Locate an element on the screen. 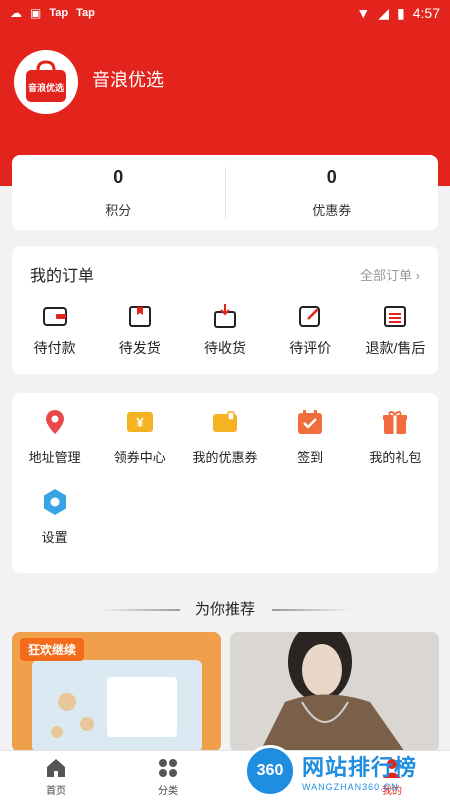 Image resolution: width=450 pixels, height=800 pixels. promo-banner: 狂欢继续 is located at coordinates (52, 649).